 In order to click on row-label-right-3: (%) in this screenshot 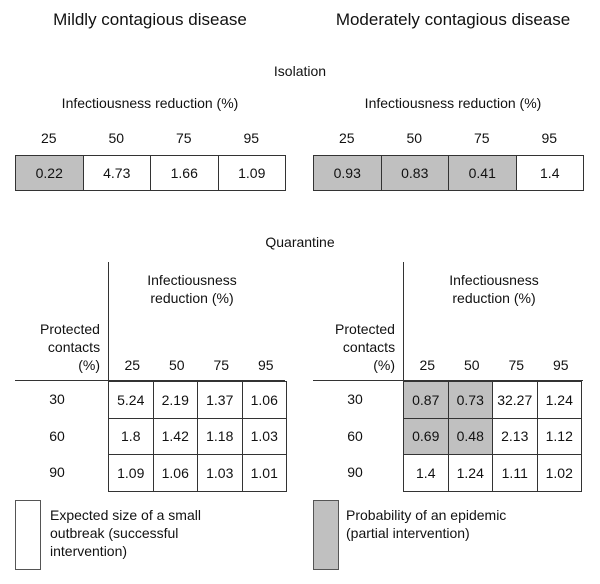, I will do `click(384, 365)`.